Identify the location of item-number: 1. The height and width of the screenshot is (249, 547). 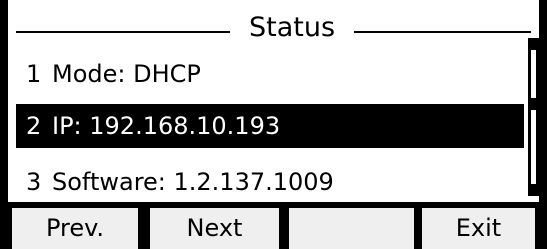
(34, 74).